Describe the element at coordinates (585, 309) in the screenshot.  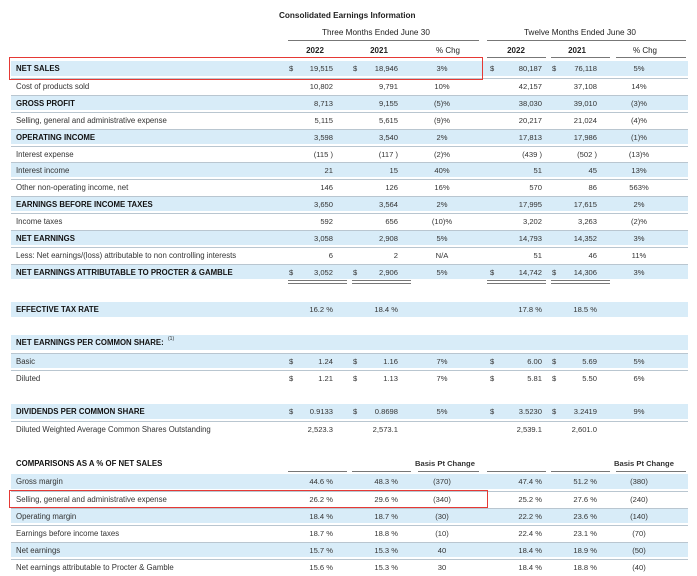
I see `value-cell: 18.5 %` at that location.